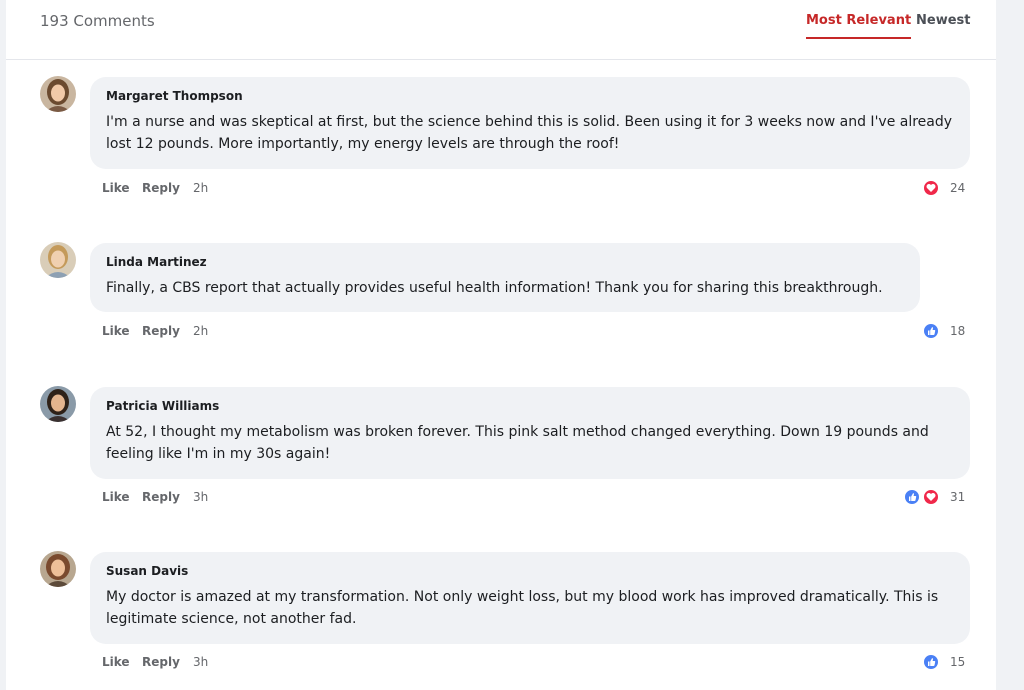  What do you see at coordinates (958, 662) in the screenshot?
I see `reaction-count: 15` at bounding box center [958, 662].